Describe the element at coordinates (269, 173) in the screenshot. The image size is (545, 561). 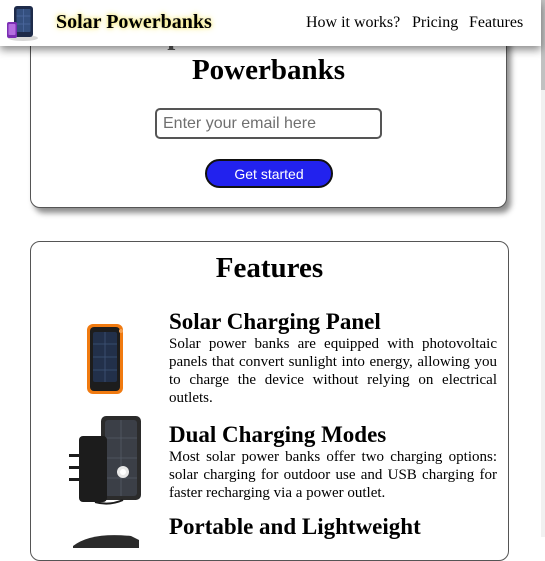
I see `get-started-button: Get started` at that location.